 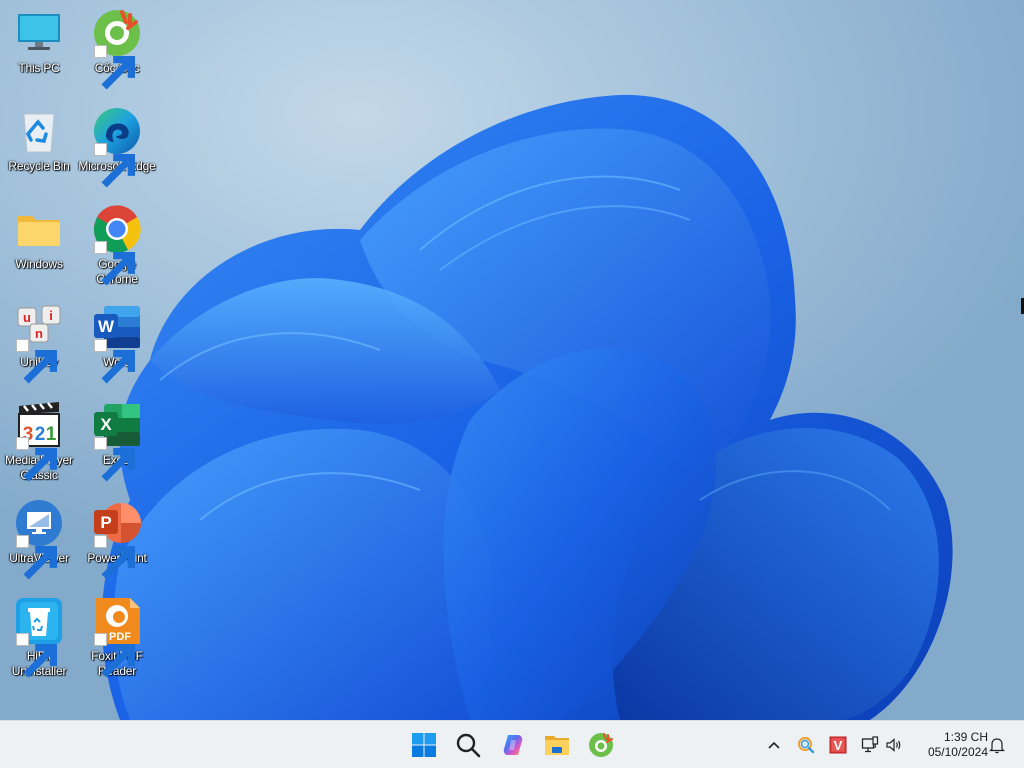 I want to click on desktop-icon-ultraviewer: UltraViewer, so click(x=39, y=537).